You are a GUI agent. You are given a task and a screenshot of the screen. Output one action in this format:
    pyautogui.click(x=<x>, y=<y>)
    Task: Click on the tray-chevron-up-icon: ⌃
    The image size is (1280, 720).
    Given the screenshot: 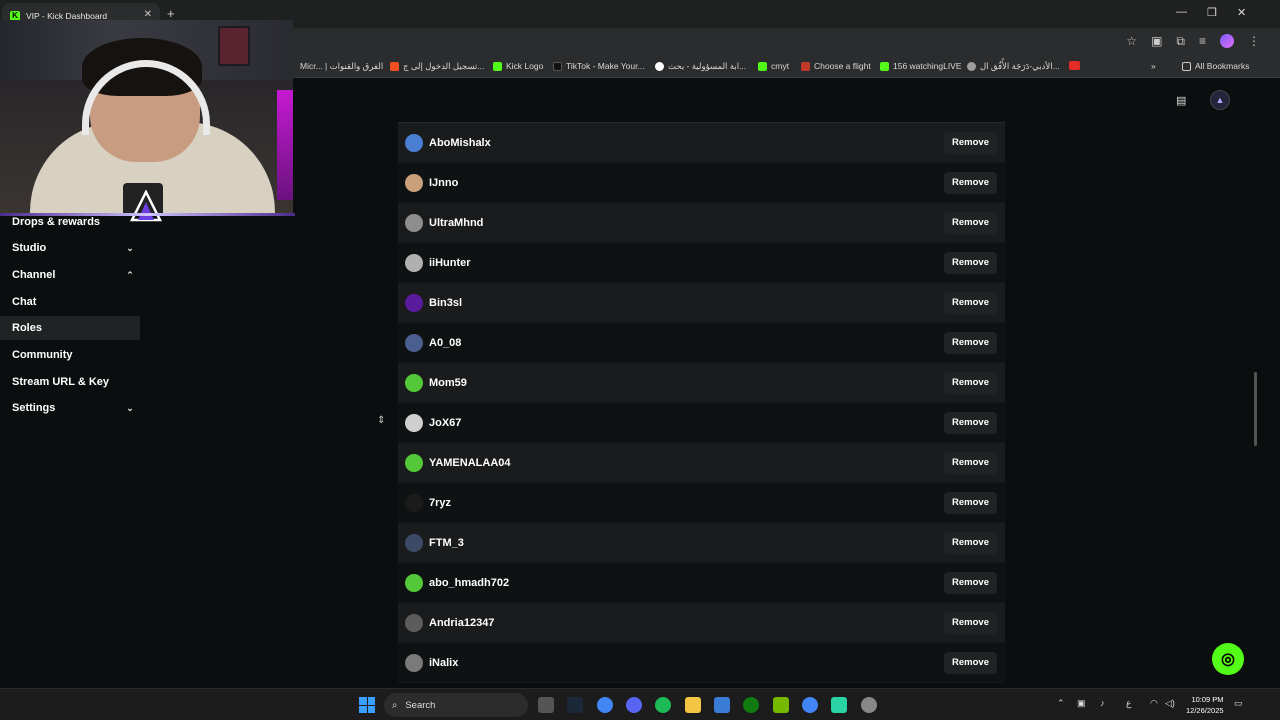 What is the action you would take?
    pyautogui.click(x=1061, y=703)
    